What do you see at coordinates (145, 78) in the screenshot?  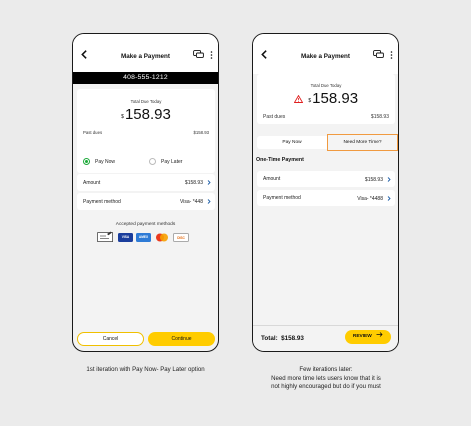 I see `account-phone-number: 408-555-1212` at bounding box center [145, 78].